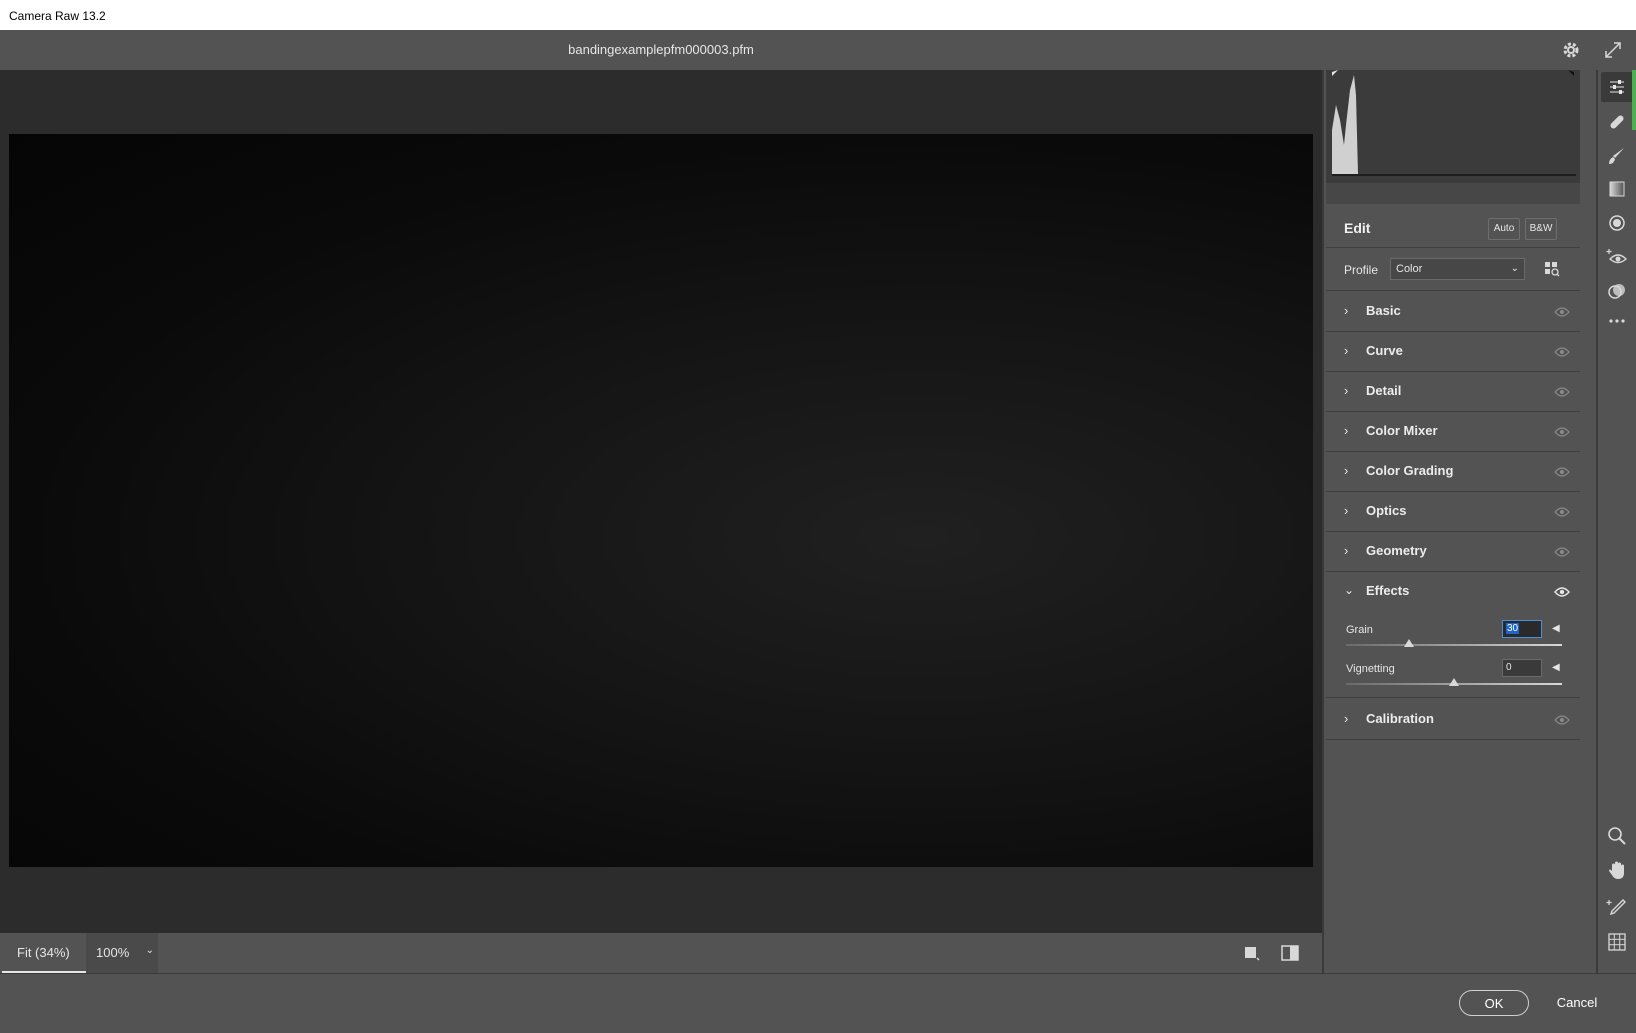 The image size is (1636, 1033). Describe the element at coordinates (1454, 645) in the screenshot. I see `grain-slider-track` at that location.